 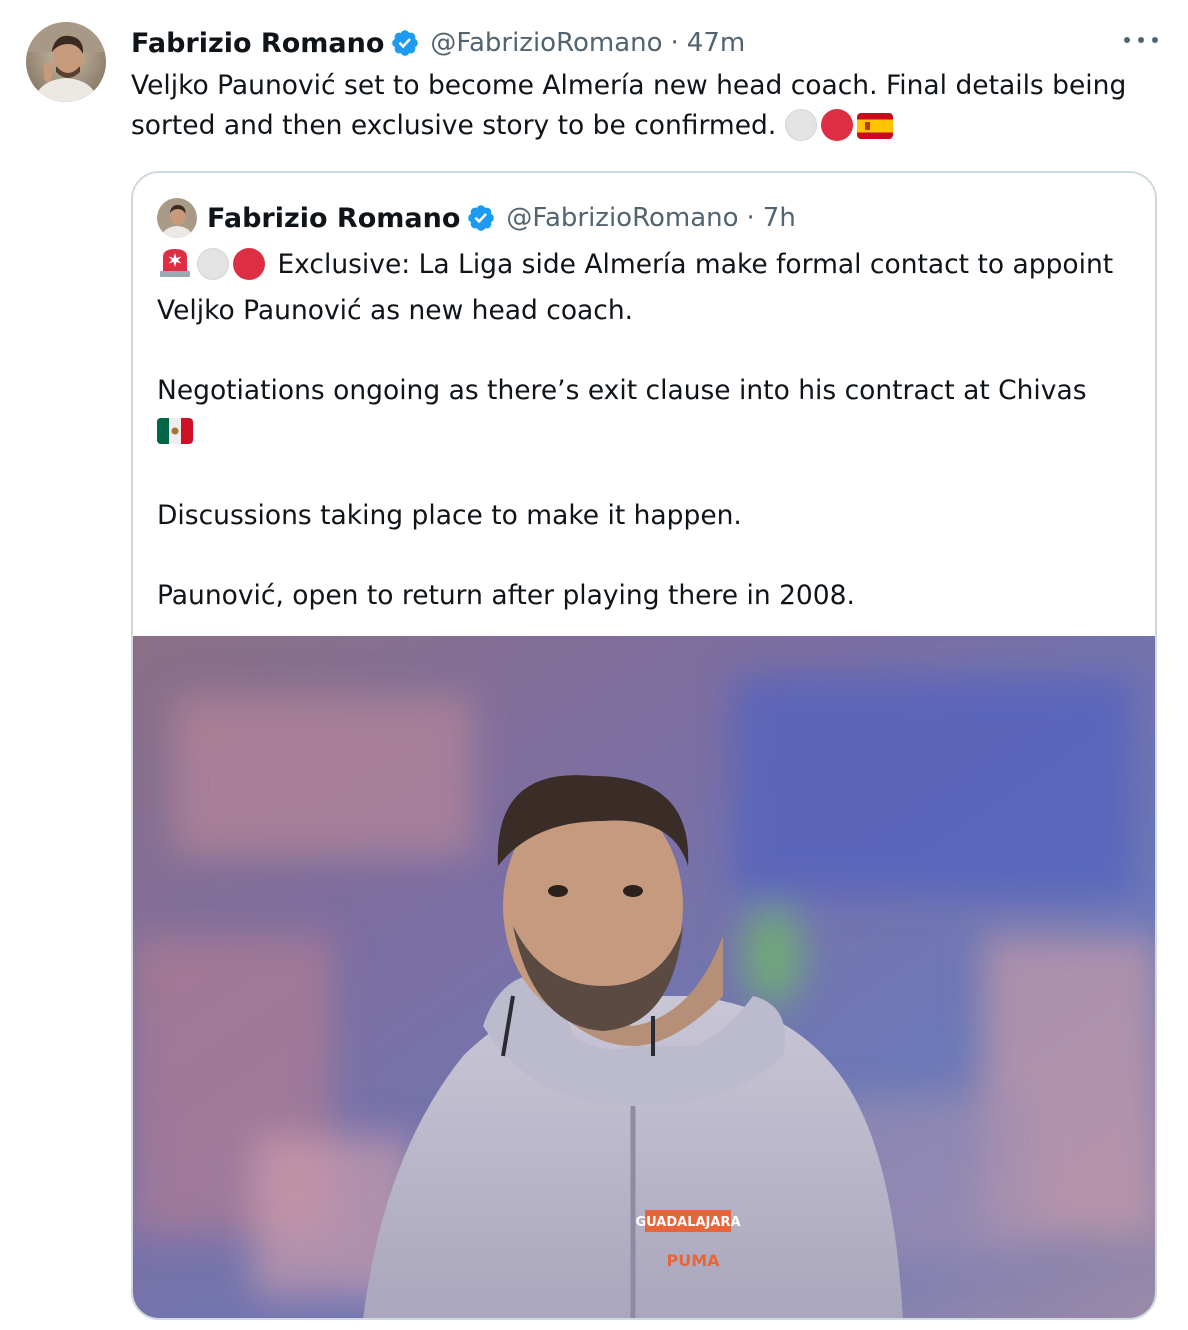 I want to click on author-avatar, so click(x=66, y=62).